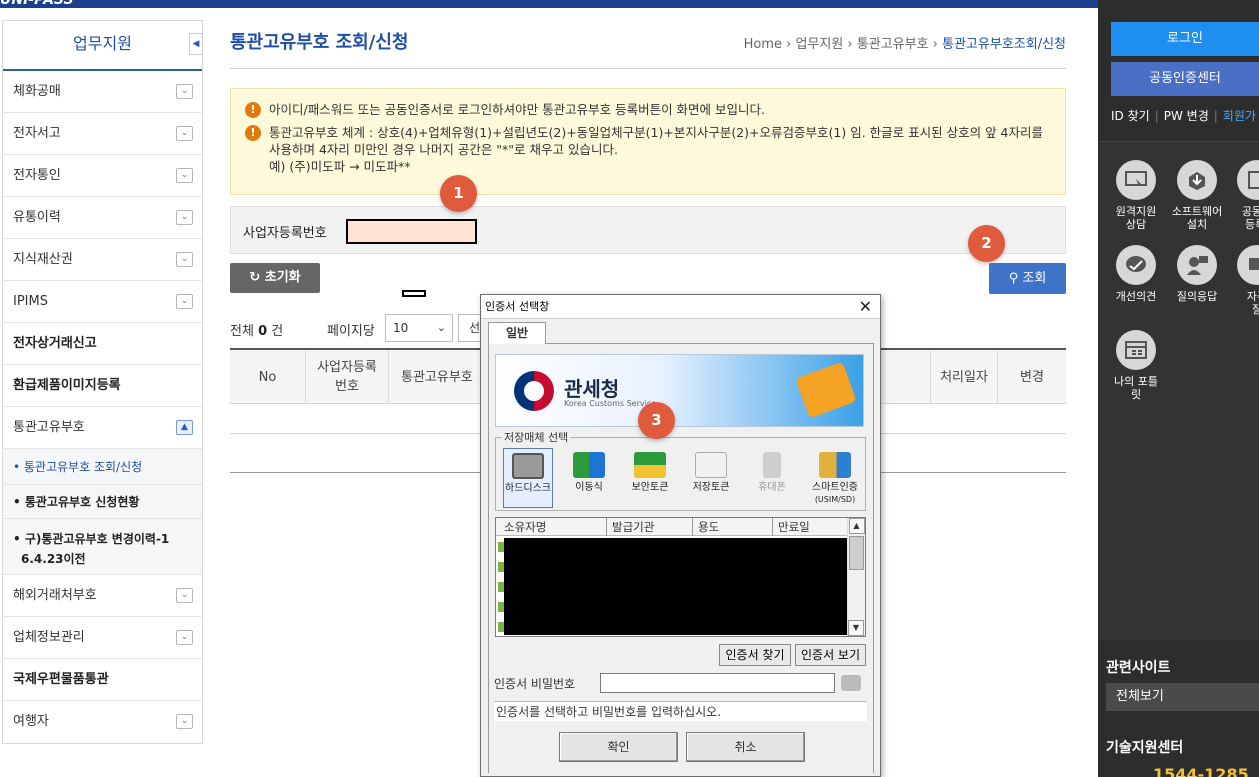  What do you see at coordinates (819, 44) in the screenshot?
I see `breadcrumb-support: 업무지원` at bounding box center [819, 44].